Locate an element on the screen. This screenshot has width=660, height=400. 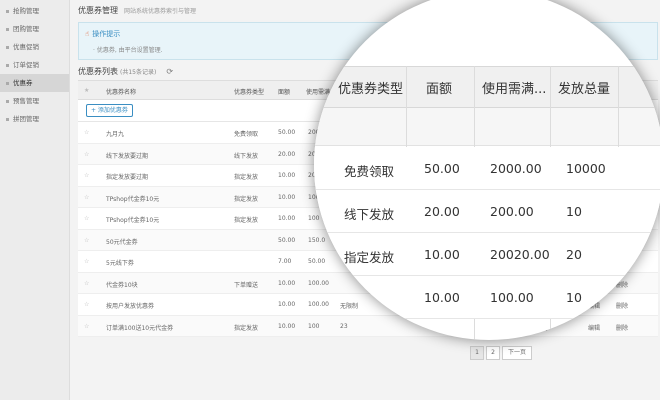
coupon-name: 线下发放要过期 is located at coordinates (127, 156).